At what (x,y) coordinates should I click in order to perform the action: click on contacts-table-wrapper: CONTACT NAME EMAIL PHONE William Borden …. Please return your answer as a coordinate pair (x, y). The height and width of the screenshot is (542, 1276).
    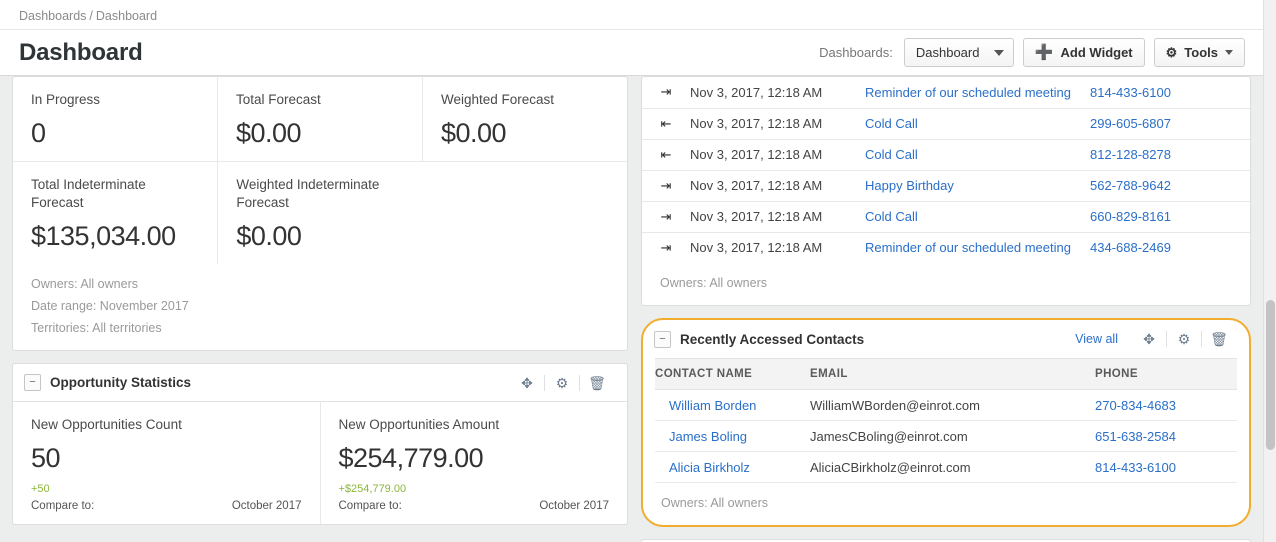
    Looking at the image, I should click on (946, 420).